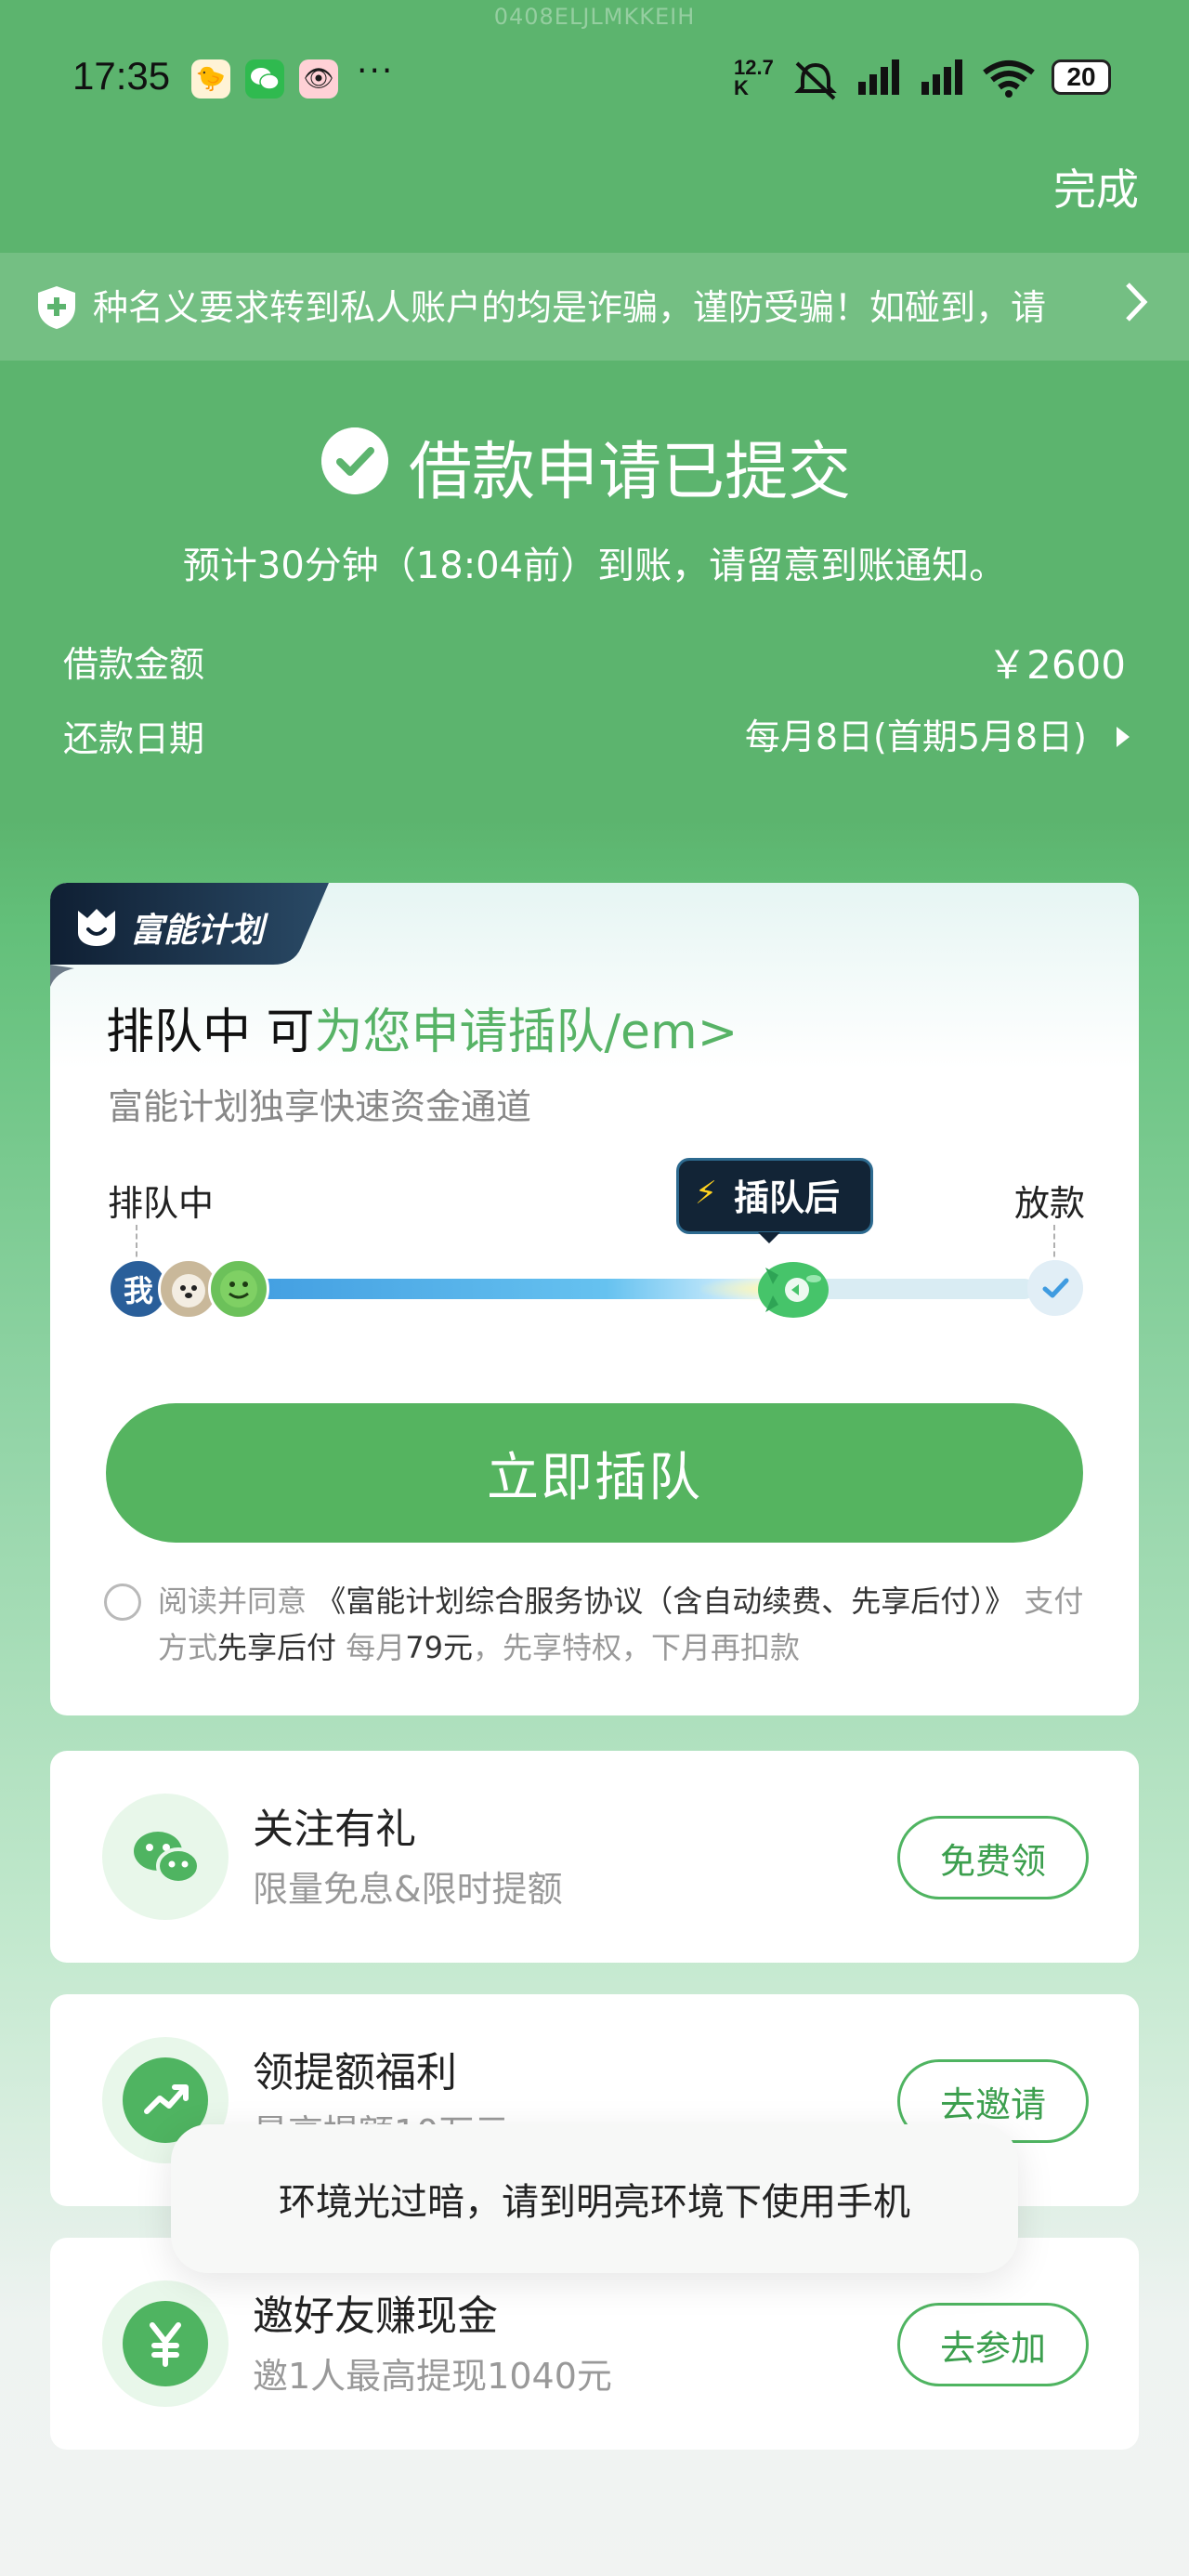 The width and height of the screenshot is (1189, 2576). I want to click on loan-amount-label: 借款金额, so click(134, 664).